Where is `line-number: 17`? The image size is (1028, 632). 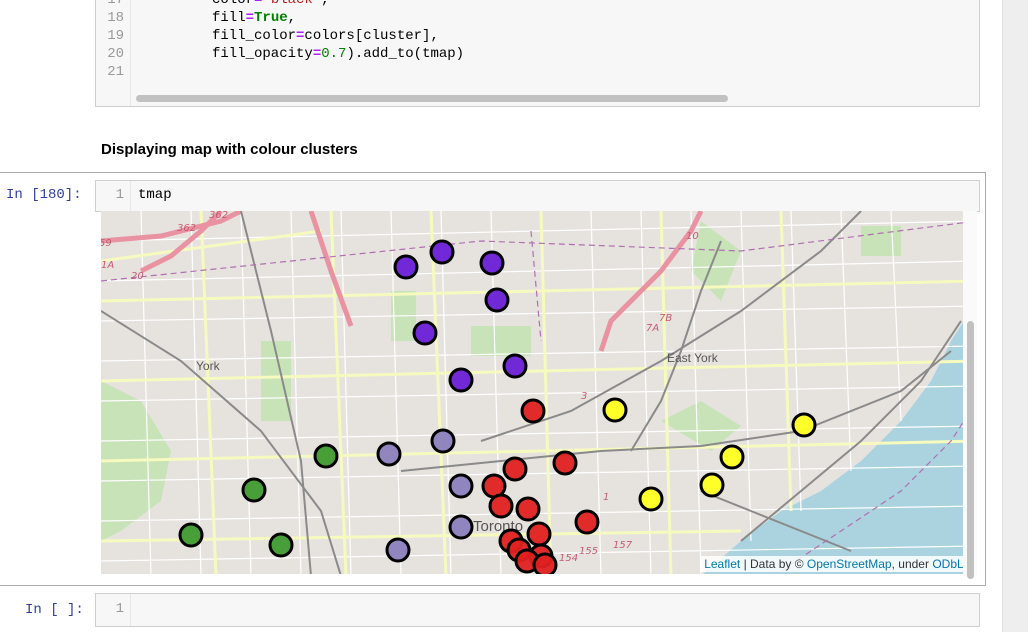 line-number: 17 is located at coordinates (115, 4).